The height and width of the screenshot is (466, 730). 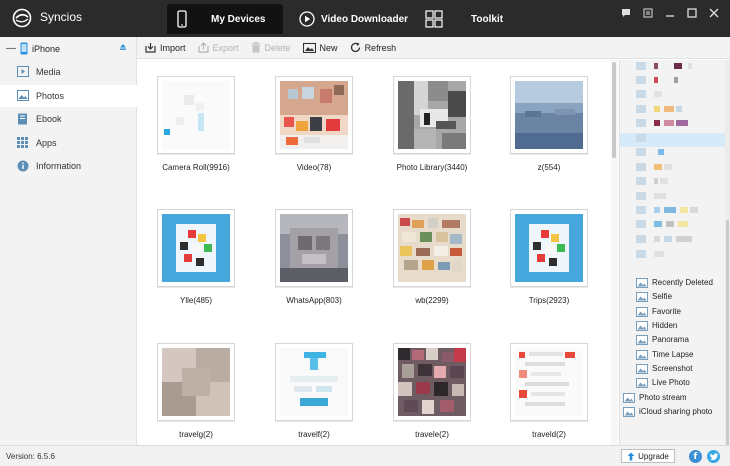 I want to click on maximize-icon, so click(x=692, y=13).